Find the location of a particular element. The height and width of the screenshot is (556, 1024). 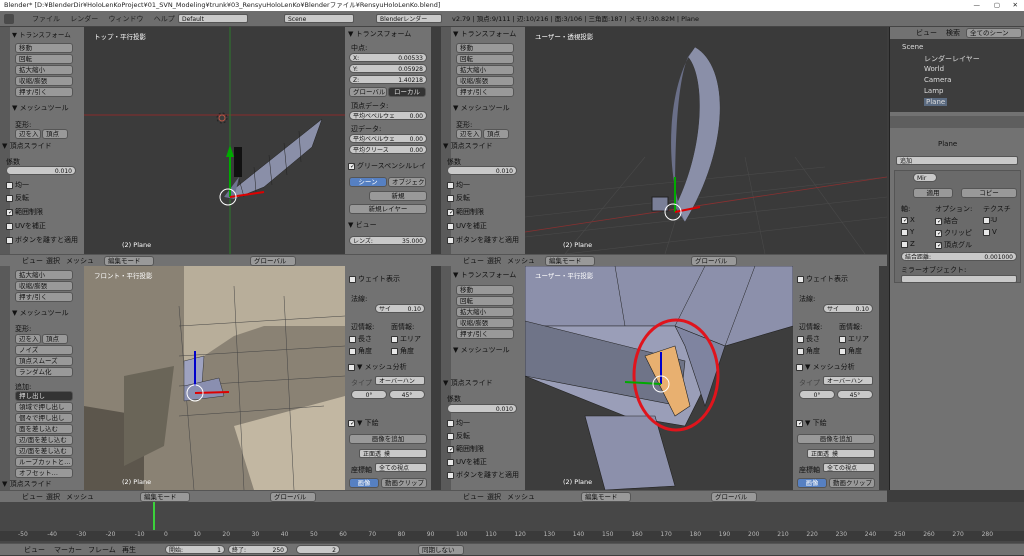

extrude-region-button: 領域で押し出し is located at coordinates (44, 407).